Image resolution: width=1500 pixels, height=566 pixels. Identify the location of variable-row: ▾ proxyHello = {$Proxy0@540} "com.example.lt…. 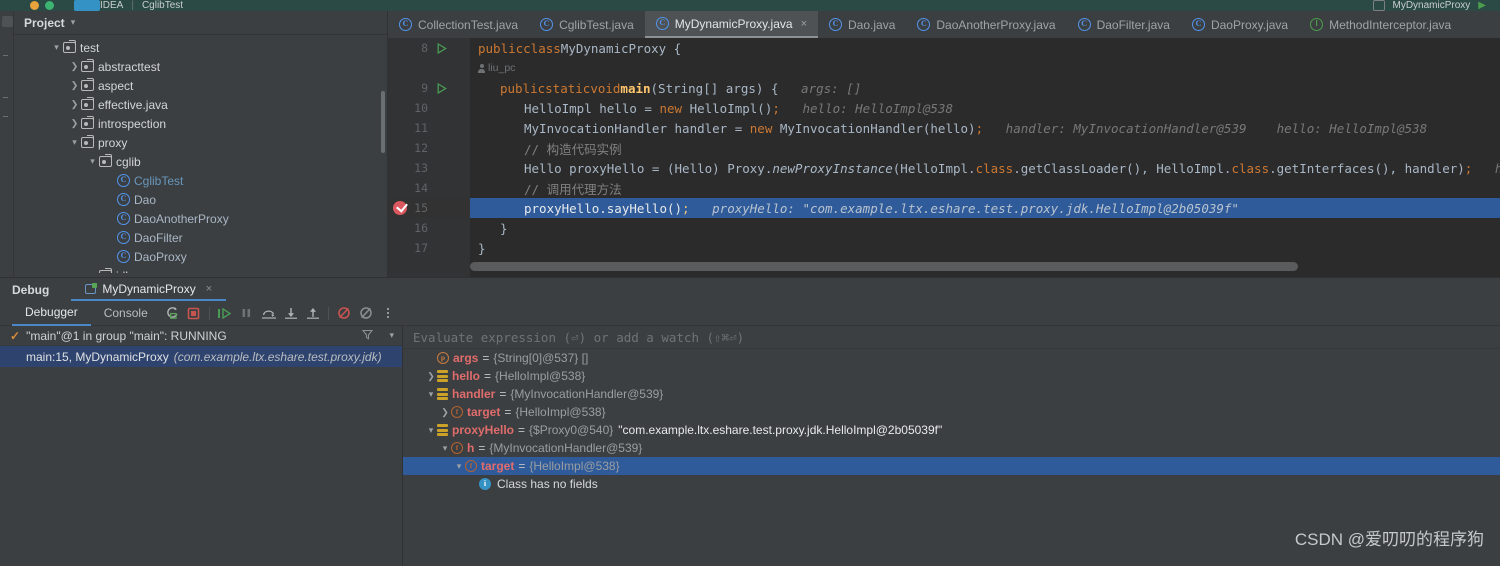
(951, 430).